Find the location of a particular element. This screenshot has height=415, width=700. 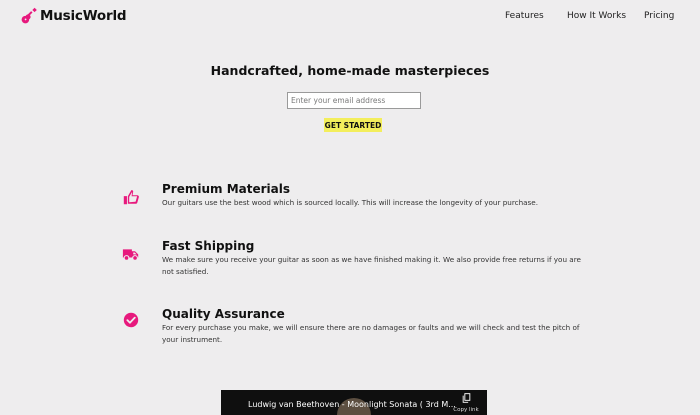

nav-pricing: Pricing is located at coordinates (659, 16).